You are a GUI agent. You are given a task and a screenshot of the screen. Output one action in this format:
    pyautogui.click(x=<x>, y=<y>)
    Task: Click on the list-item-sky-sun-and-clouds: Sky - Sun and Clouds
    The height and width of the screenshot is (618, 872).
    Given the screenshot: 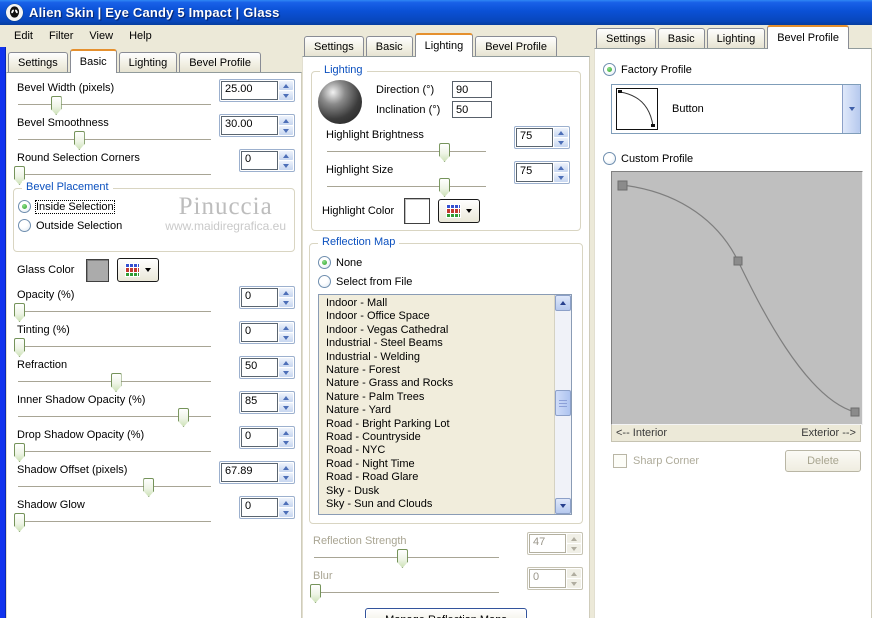 What is the action you would take?
    pyautogui.click(x=445, y=504)
    